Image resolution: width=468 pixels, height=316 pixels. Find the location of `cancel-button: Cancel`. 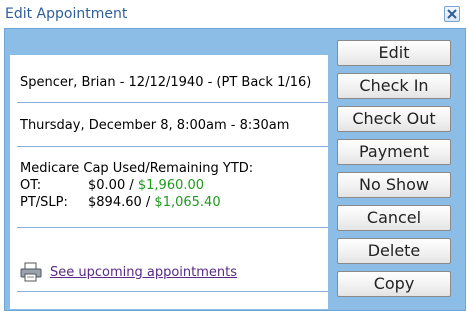

cancel-button: Cancel is located at coordinates (394, 218).